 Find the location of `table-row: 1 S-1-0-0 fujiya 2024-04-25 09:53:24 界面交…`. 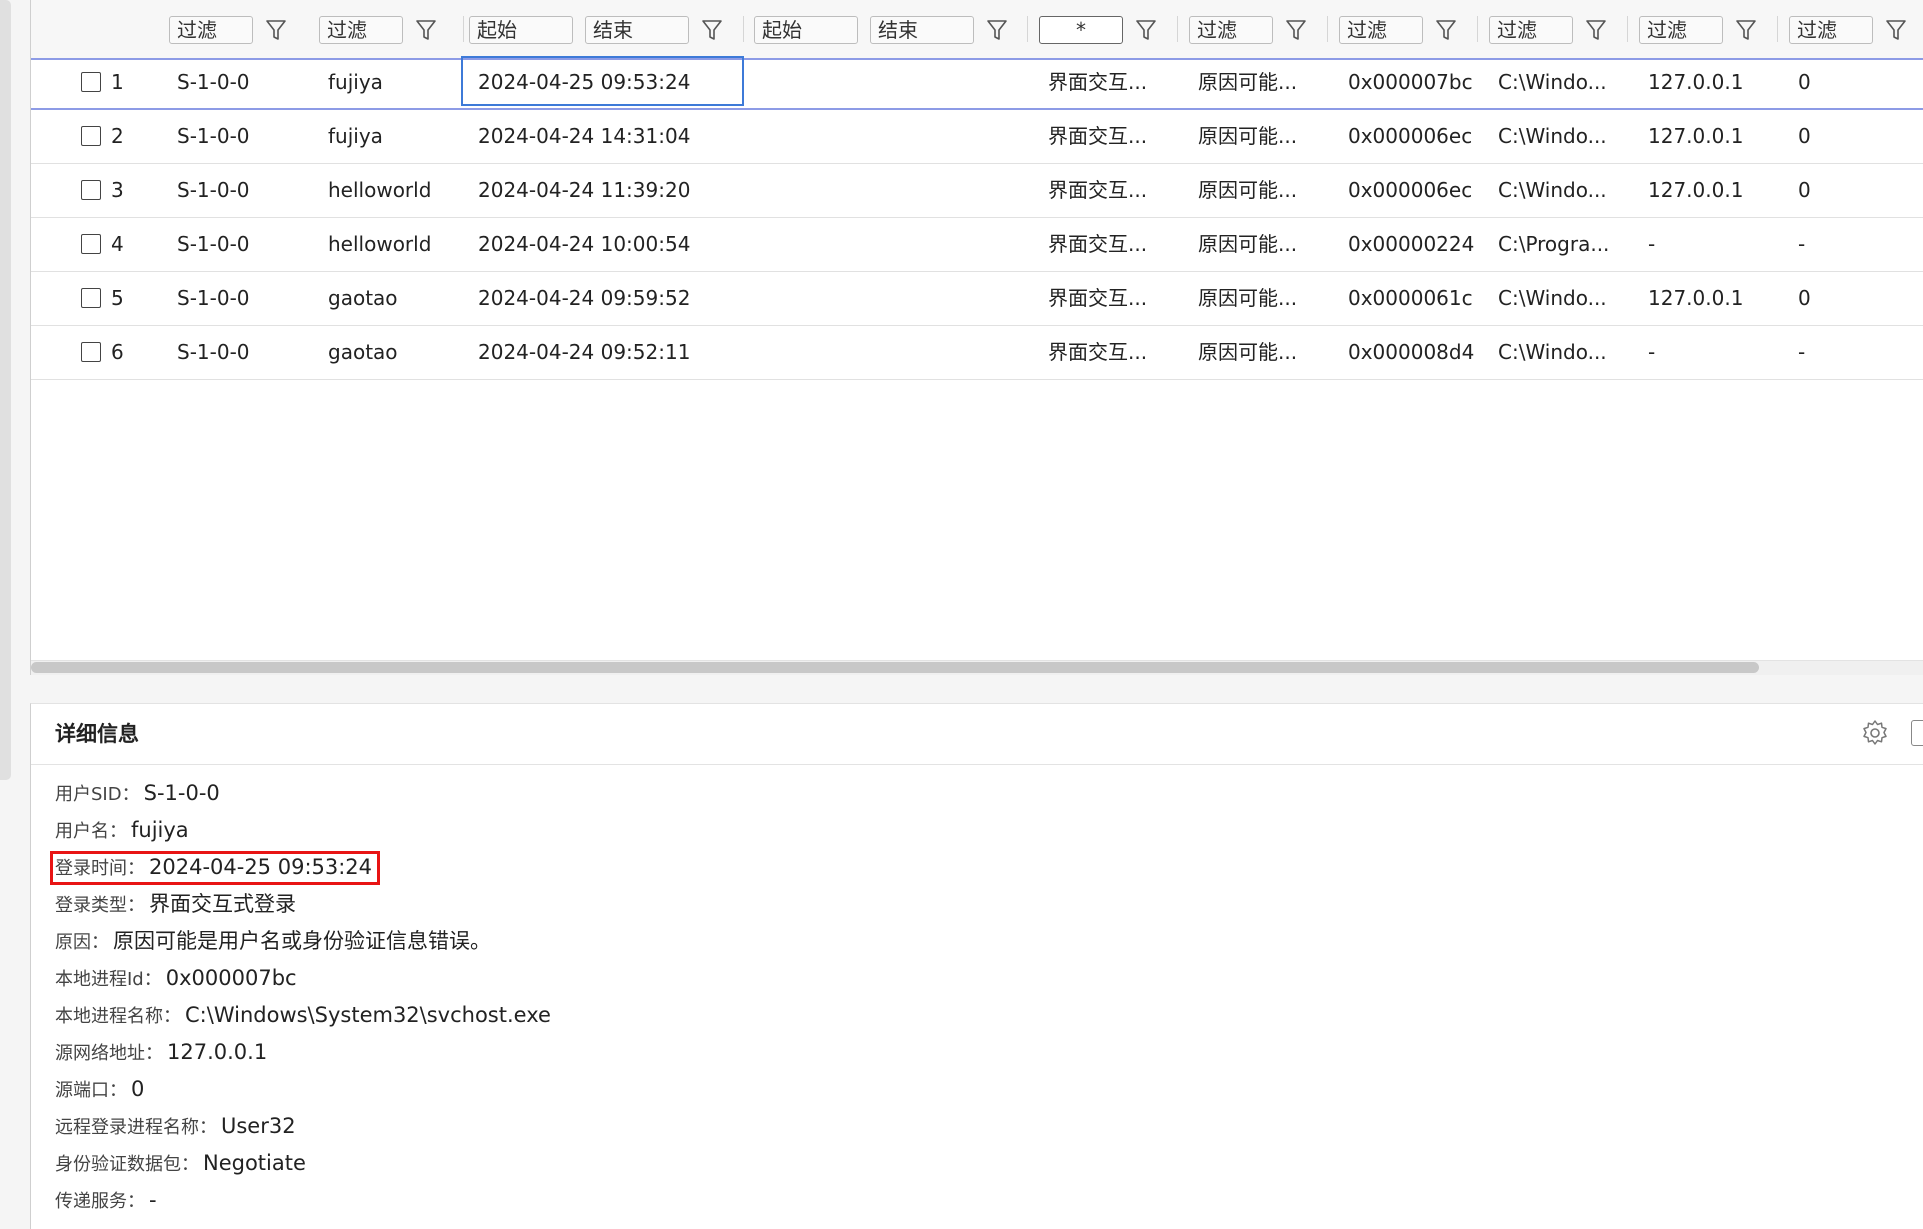

table-row: 1 S-1-0-0 fujiya 2024-04-25 09:53:24 界面交… is located at coordinates (977, 83).